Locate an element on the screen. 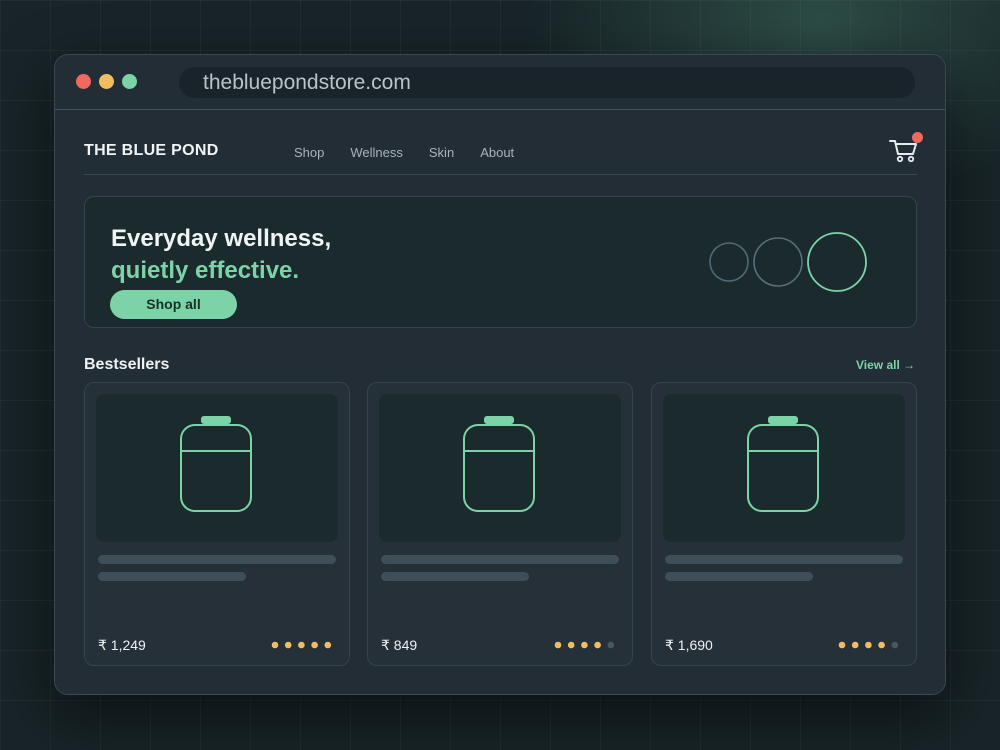  minimize-window-button is located at coordinates (106, 81).